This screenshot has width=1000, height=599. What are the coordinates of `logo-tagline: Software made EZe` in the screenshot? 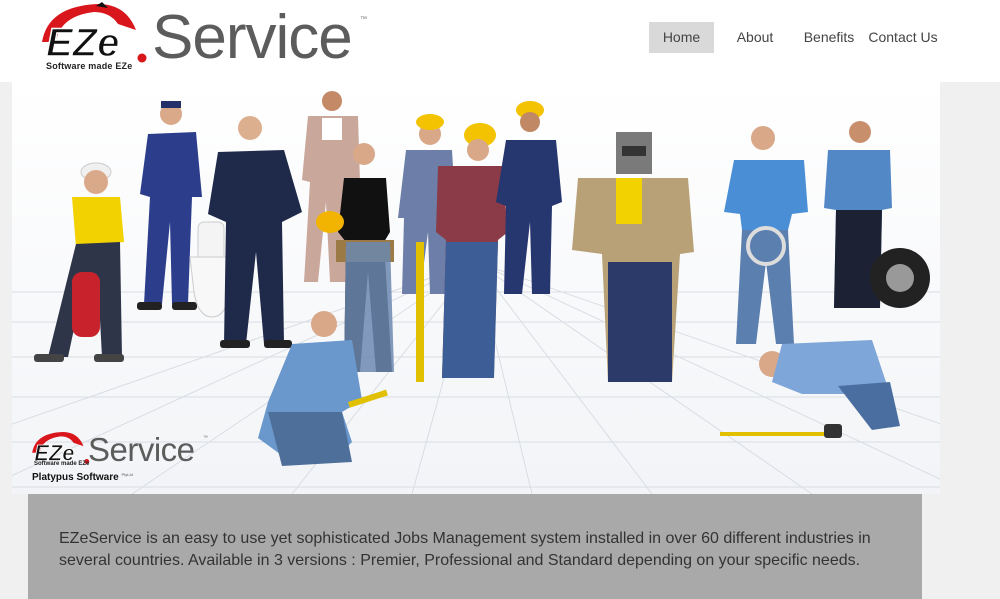 It's located at (89, 66).